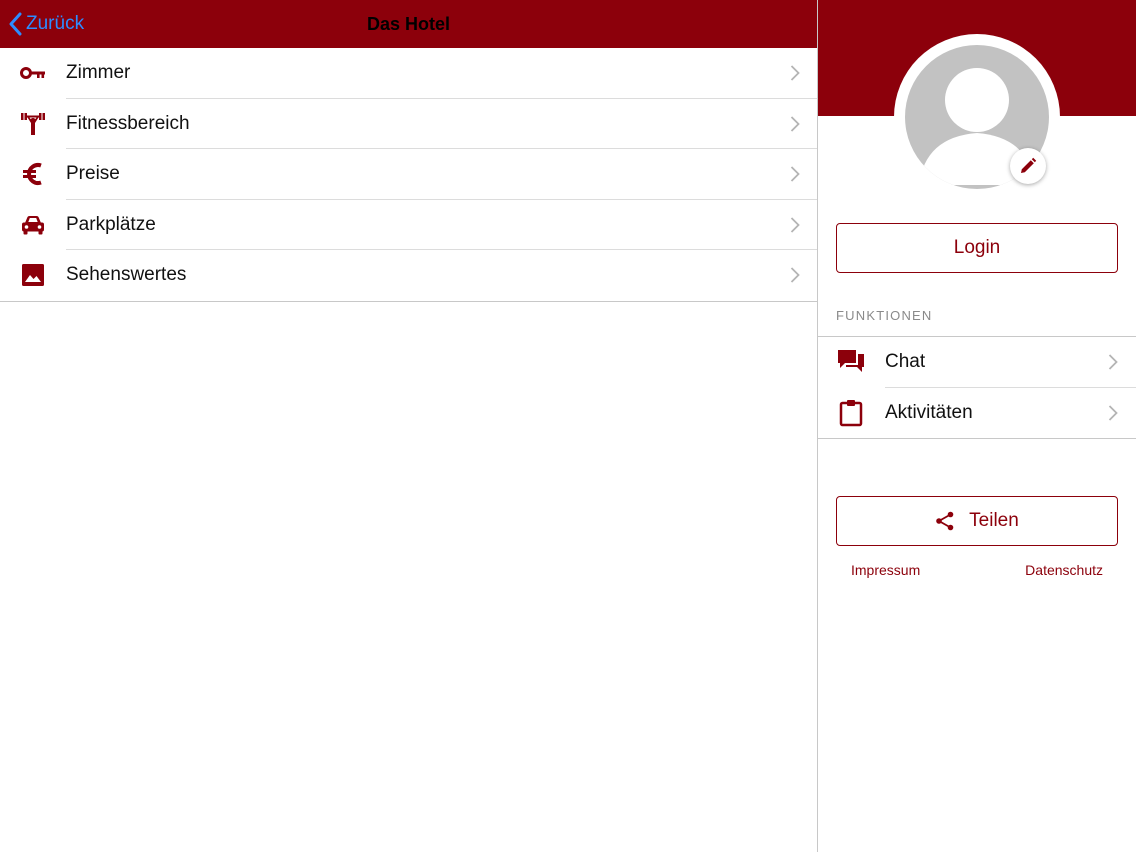 The height and width of the screenshot is (852, 1136). What do you see at coordinates (408, 73) in the screenshot?
I see `menu-item-zimmer: Zimmer` at bounding box center [408, 73].